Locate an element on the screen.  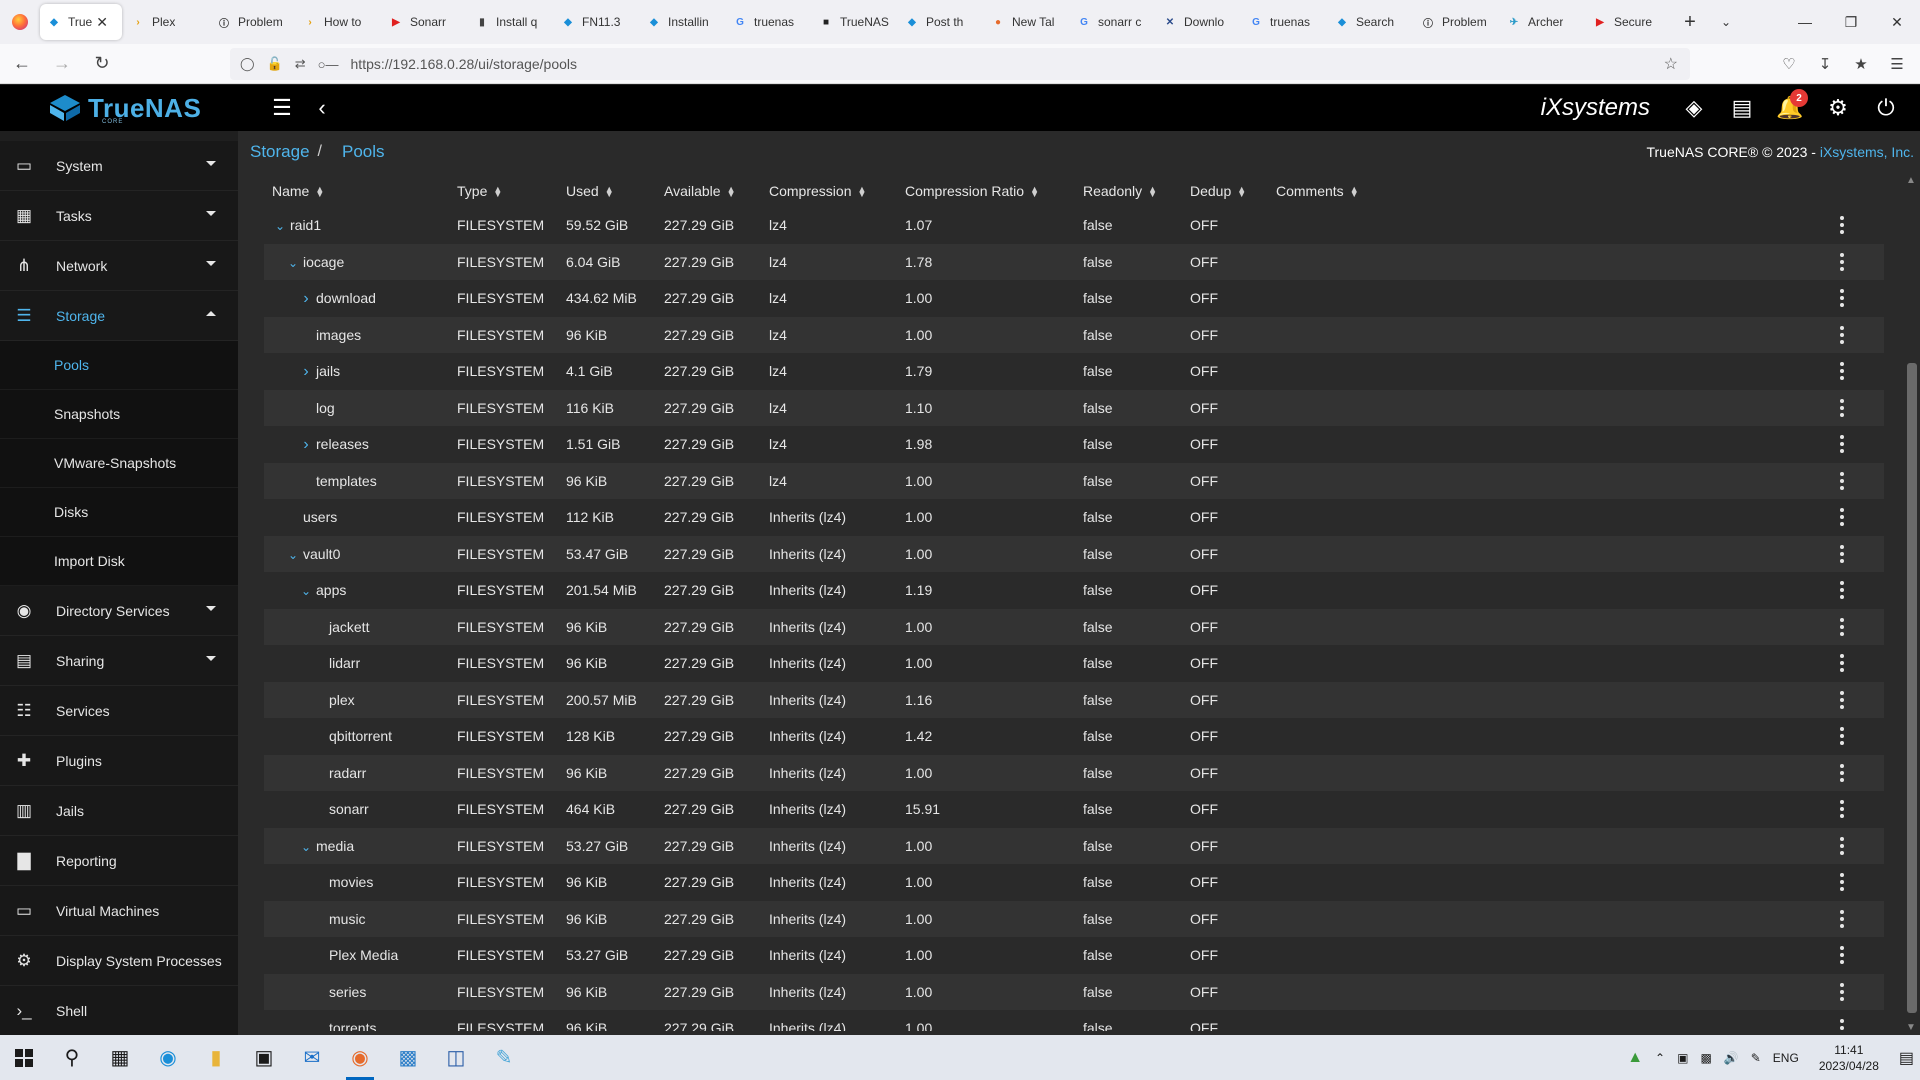
pen-icon: ✎ is located at coordinates (1756, 1058).